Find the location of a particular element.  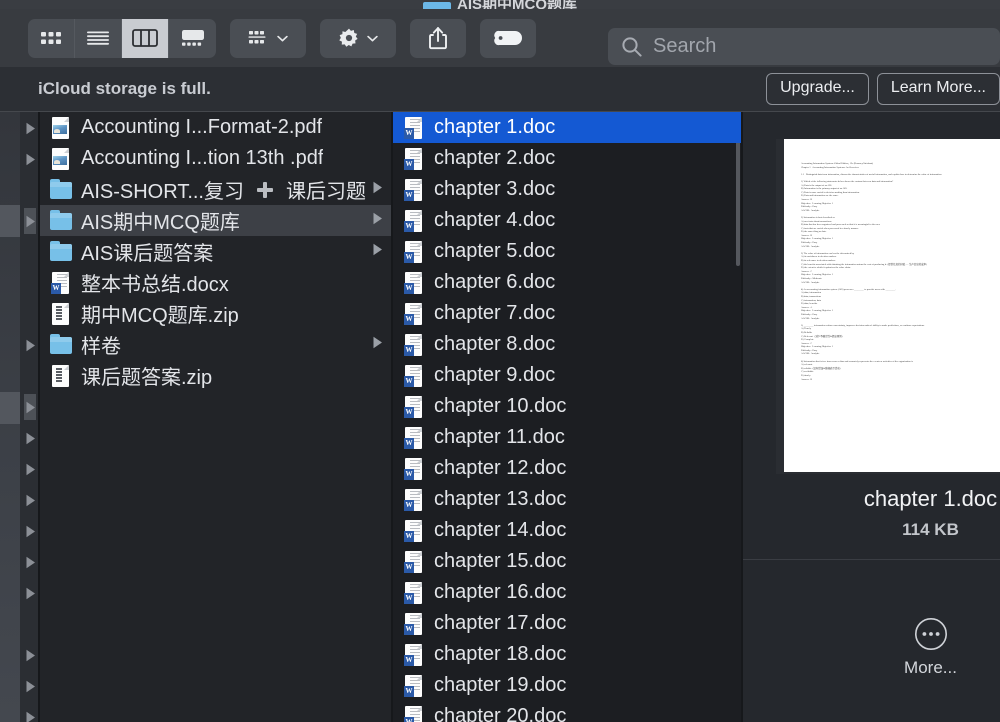

chapter-list-item: Wchapter 19.doc is located at coordinates (567, 685).